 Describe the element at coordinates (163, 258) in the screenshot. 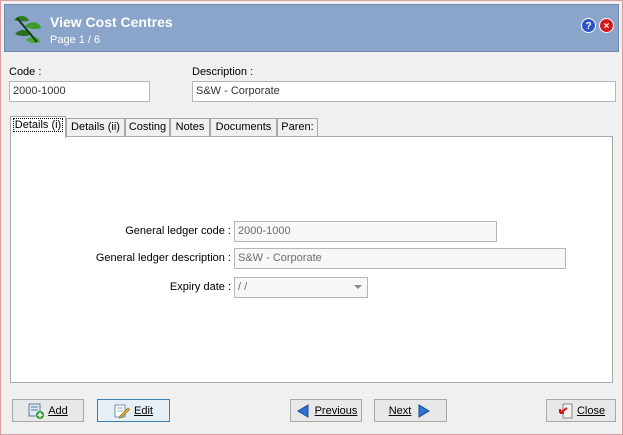

I see `gl-description-label: General ledger description :` at that location.